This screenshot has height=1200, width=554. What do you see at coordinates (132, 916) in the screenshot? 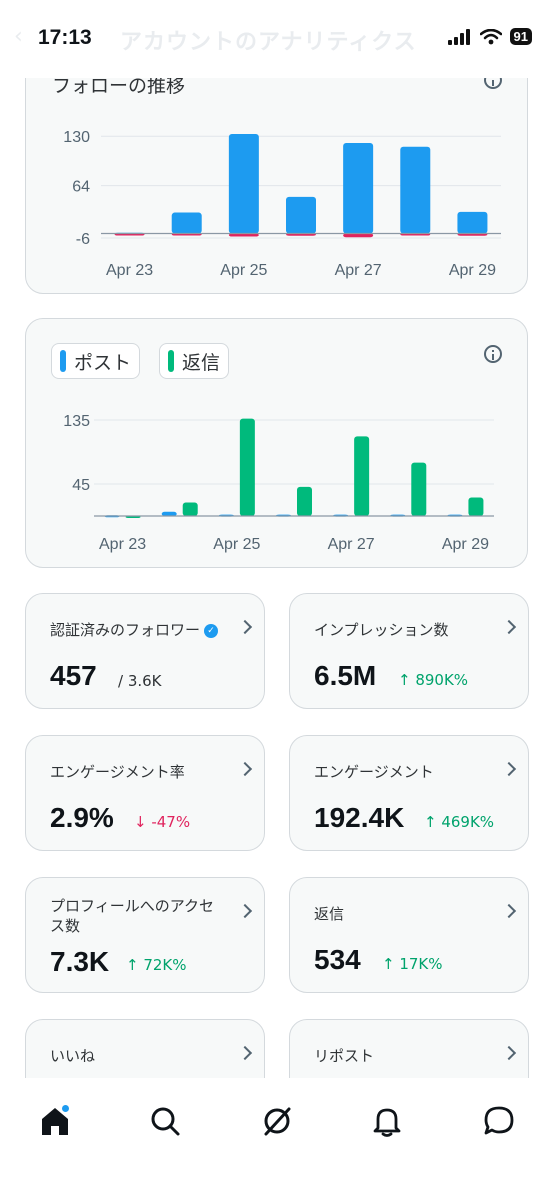
I see `stat-label: プロフィールへのアクセス数` at bounding box center [132, 916].